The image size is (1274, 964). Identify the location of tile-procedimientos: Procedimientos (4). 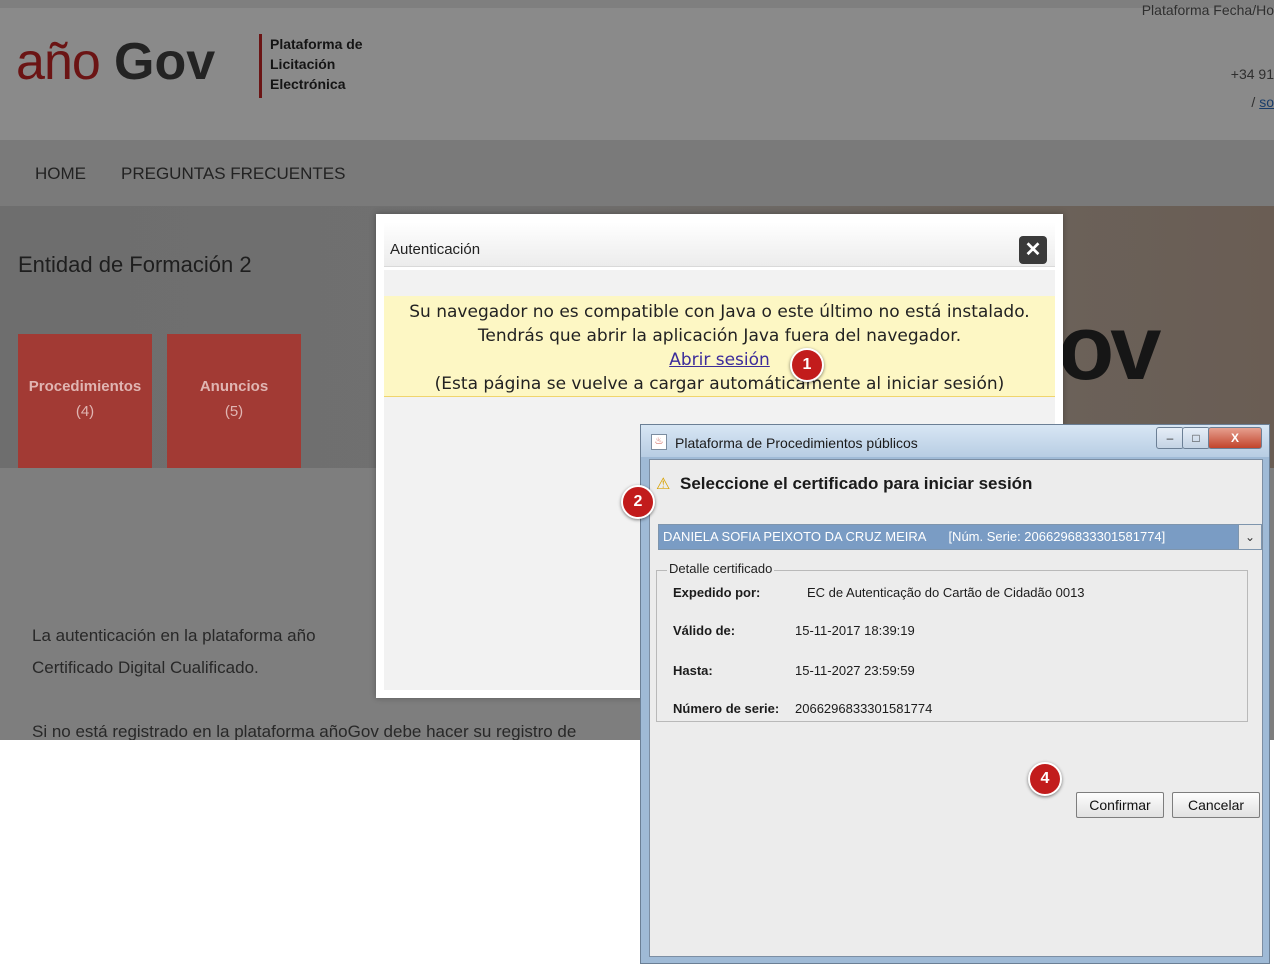
(85, 401).